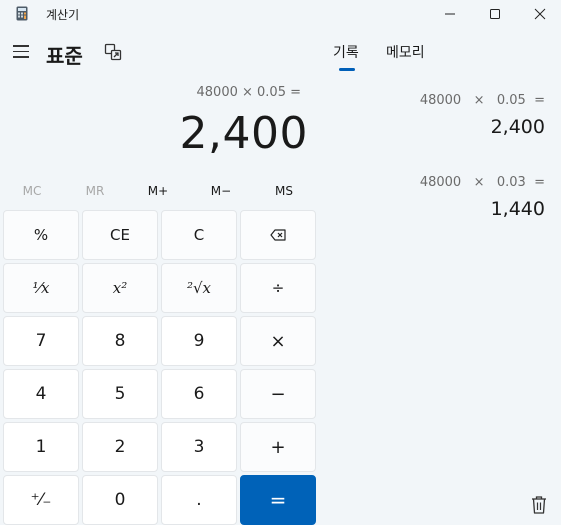 The image size is (561, 525). I want to click on memory-clear-button: MC, so click(32, 191).